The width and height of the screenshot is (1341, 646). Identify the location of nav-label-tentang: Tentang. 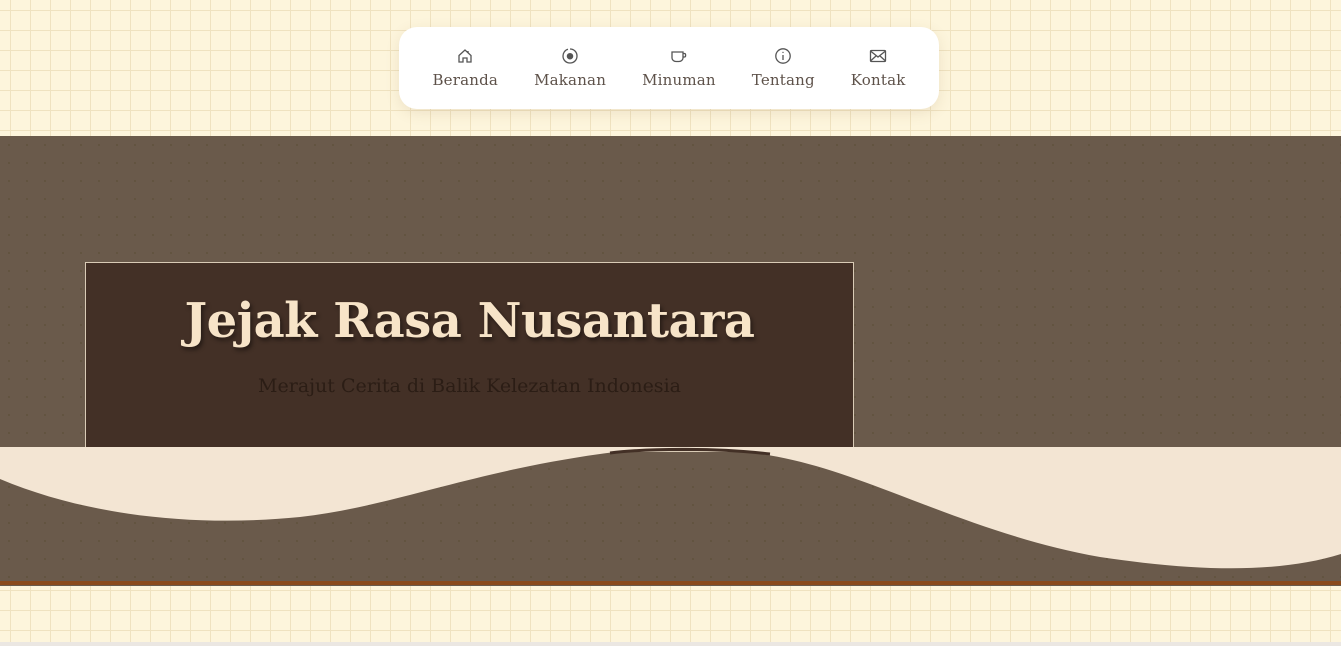
(783, 80).